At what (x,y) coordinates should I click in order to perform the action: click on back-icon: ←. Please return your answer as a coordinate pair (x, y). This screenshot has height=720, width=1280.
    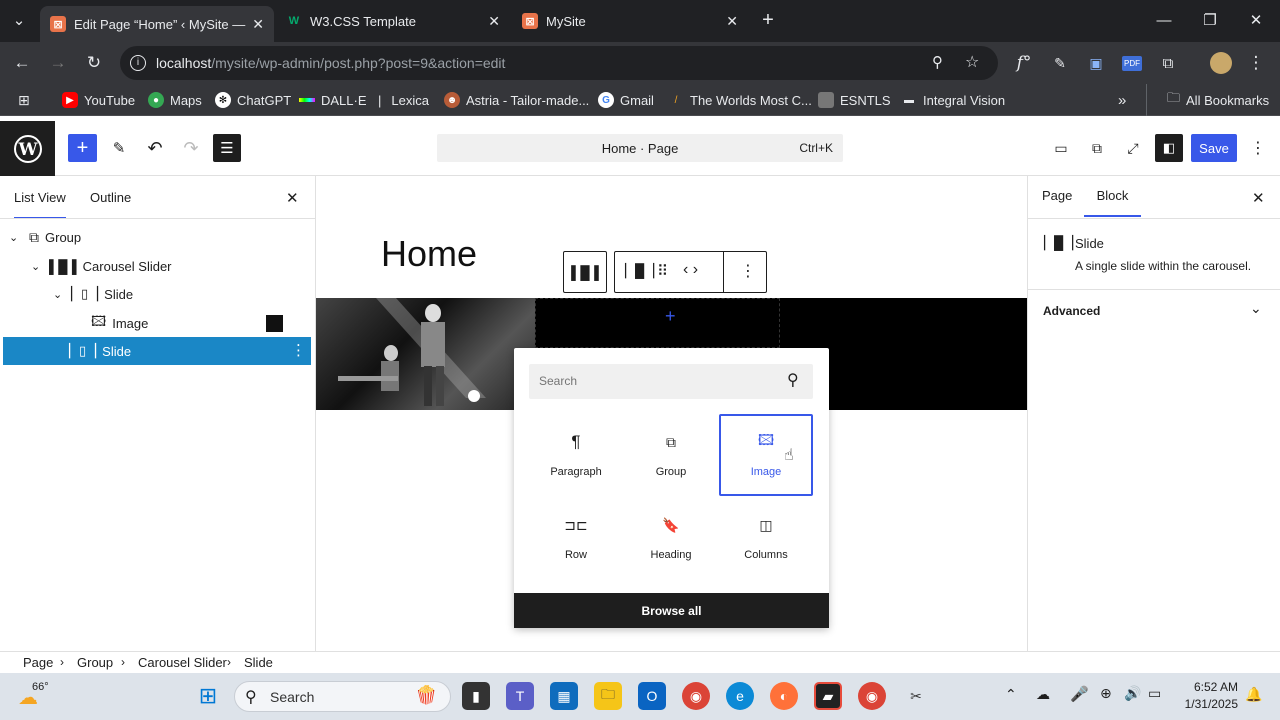
    Looking at the image, I should click on (22, 63).